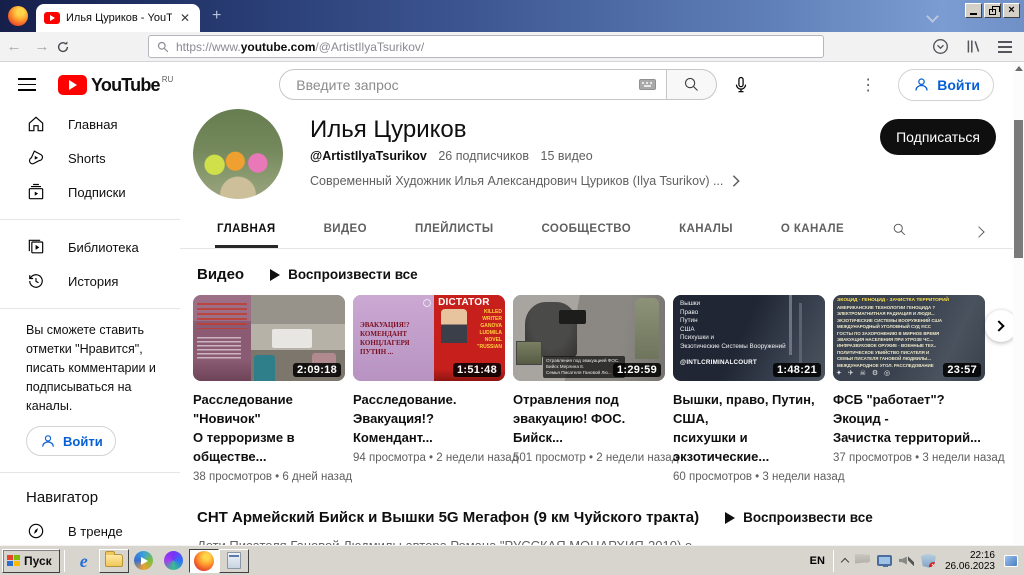 The height and width of the screenshot is (575, 1024). Describe the element at coordinates (1005, 46) in the screenshot. I see `menu-icon` at that location.